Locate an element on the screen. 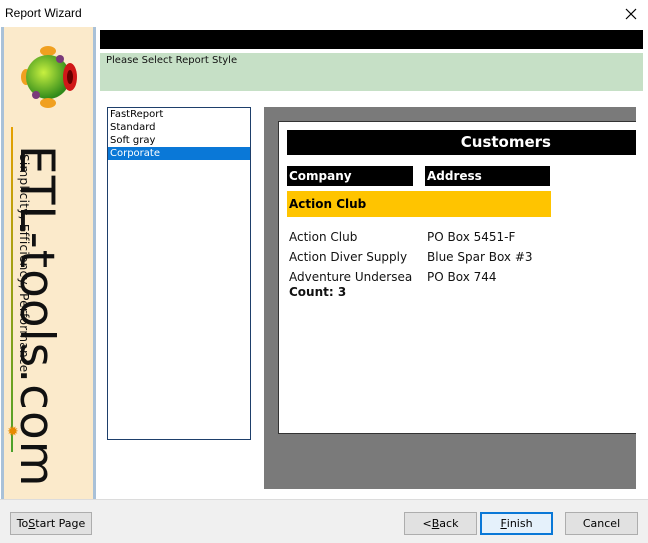  cell-address: PO Box 744 is located at coordinates (462, 277).